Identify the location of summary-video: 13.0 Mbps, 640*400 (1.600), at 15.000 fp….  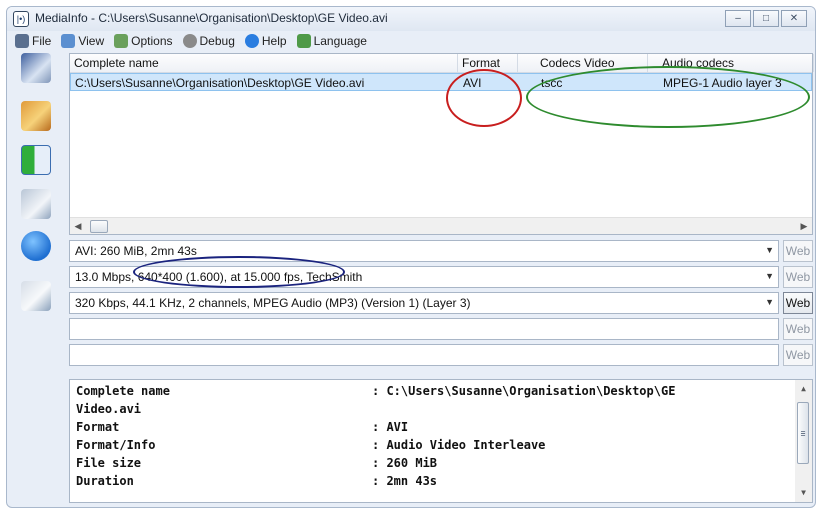
(424, 277).